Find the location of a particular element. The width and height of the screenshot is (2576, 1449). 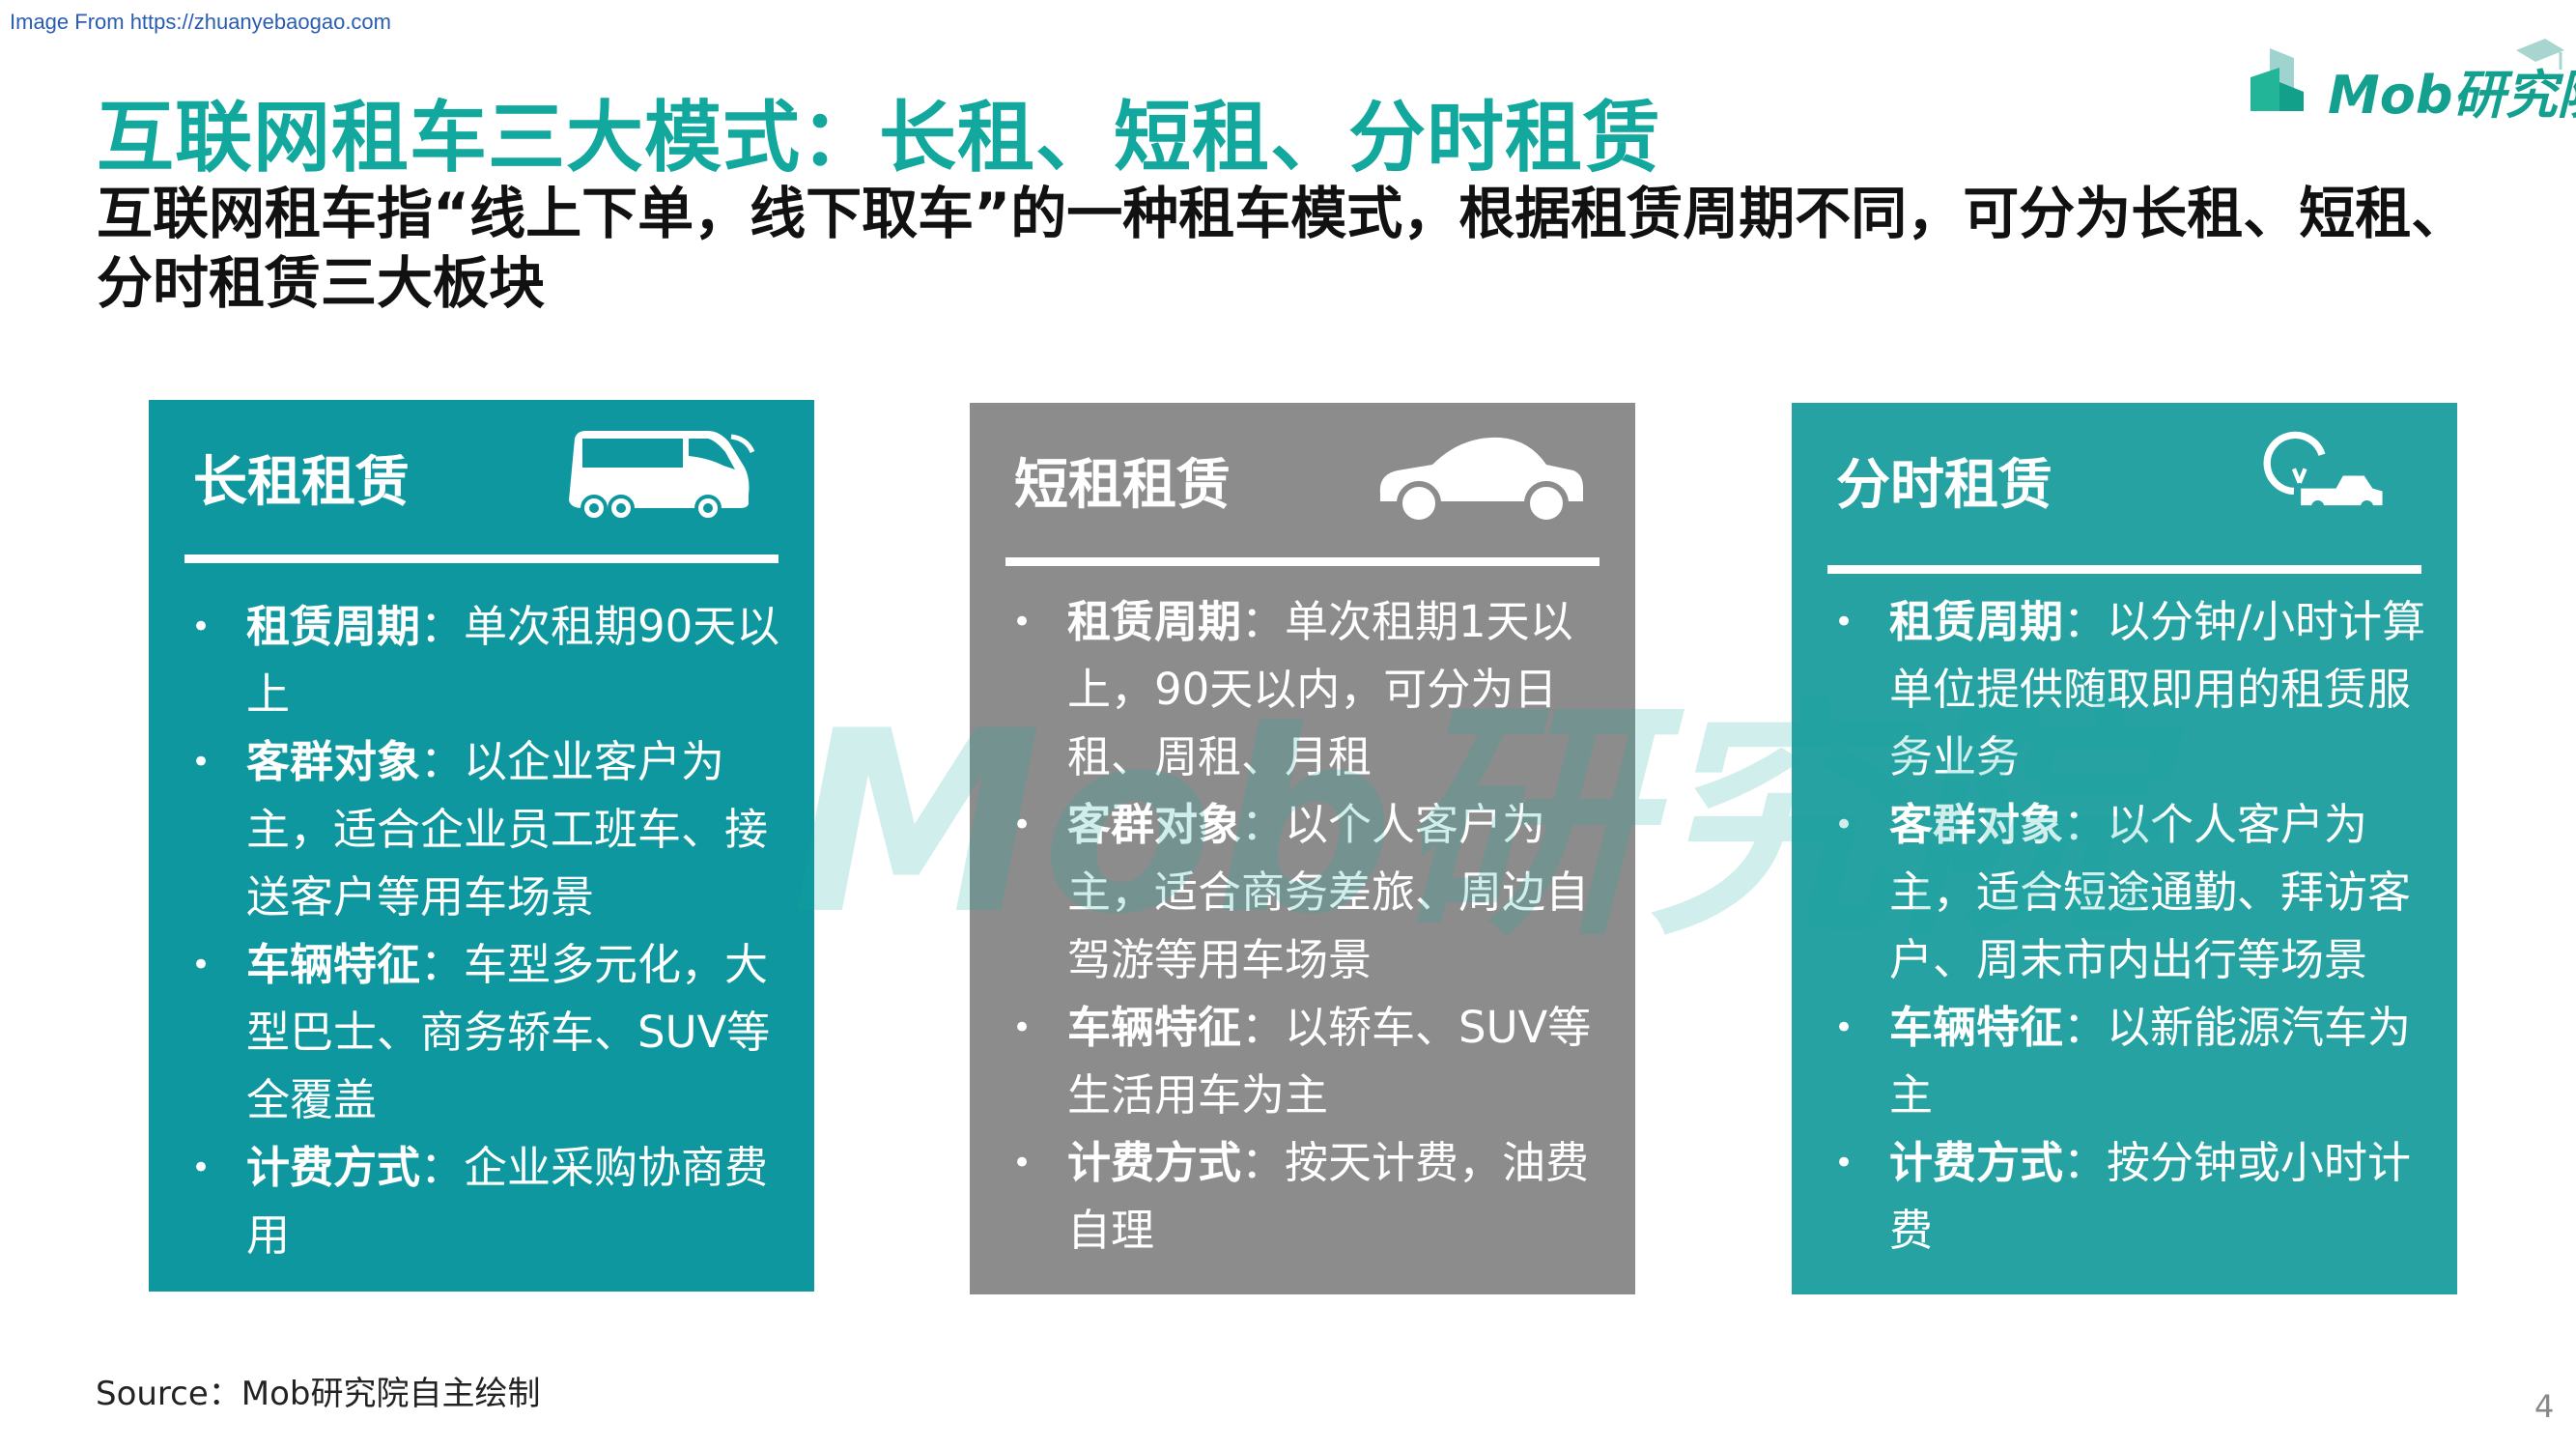

list-item: 计费方式：企业采购协商费用 is located at coordinates (488, 1201).